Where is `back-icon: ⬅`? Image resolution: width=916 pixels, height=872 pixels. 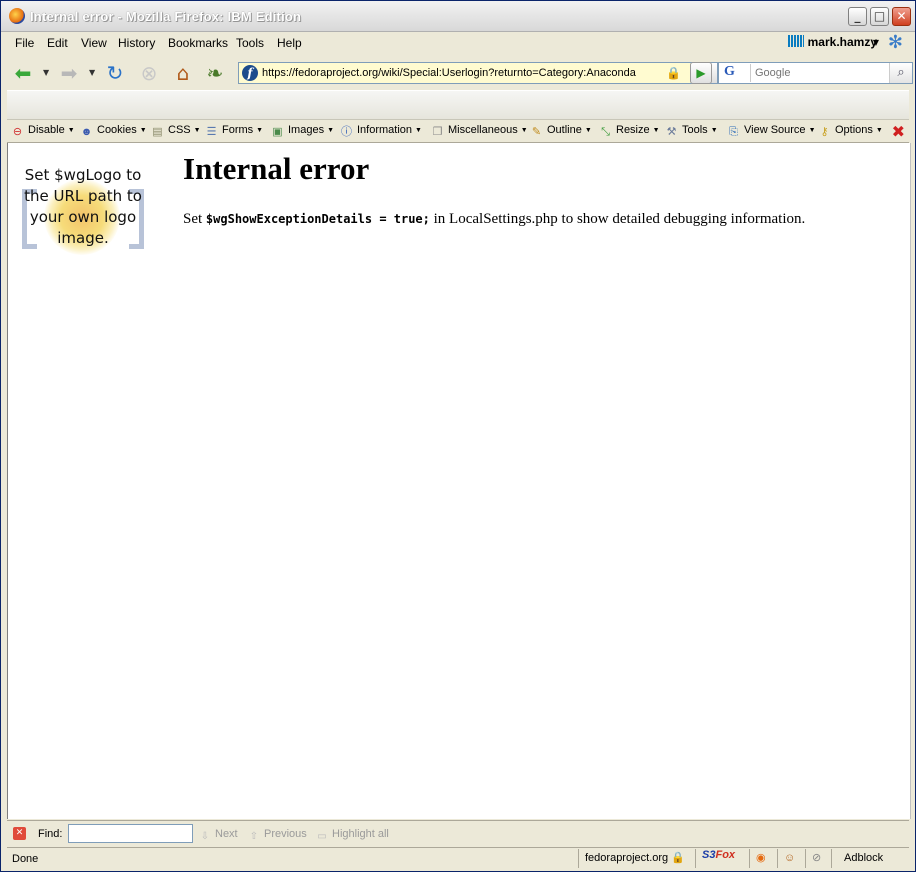
back-icon: ⬅ is located at coordinates (23, 73).